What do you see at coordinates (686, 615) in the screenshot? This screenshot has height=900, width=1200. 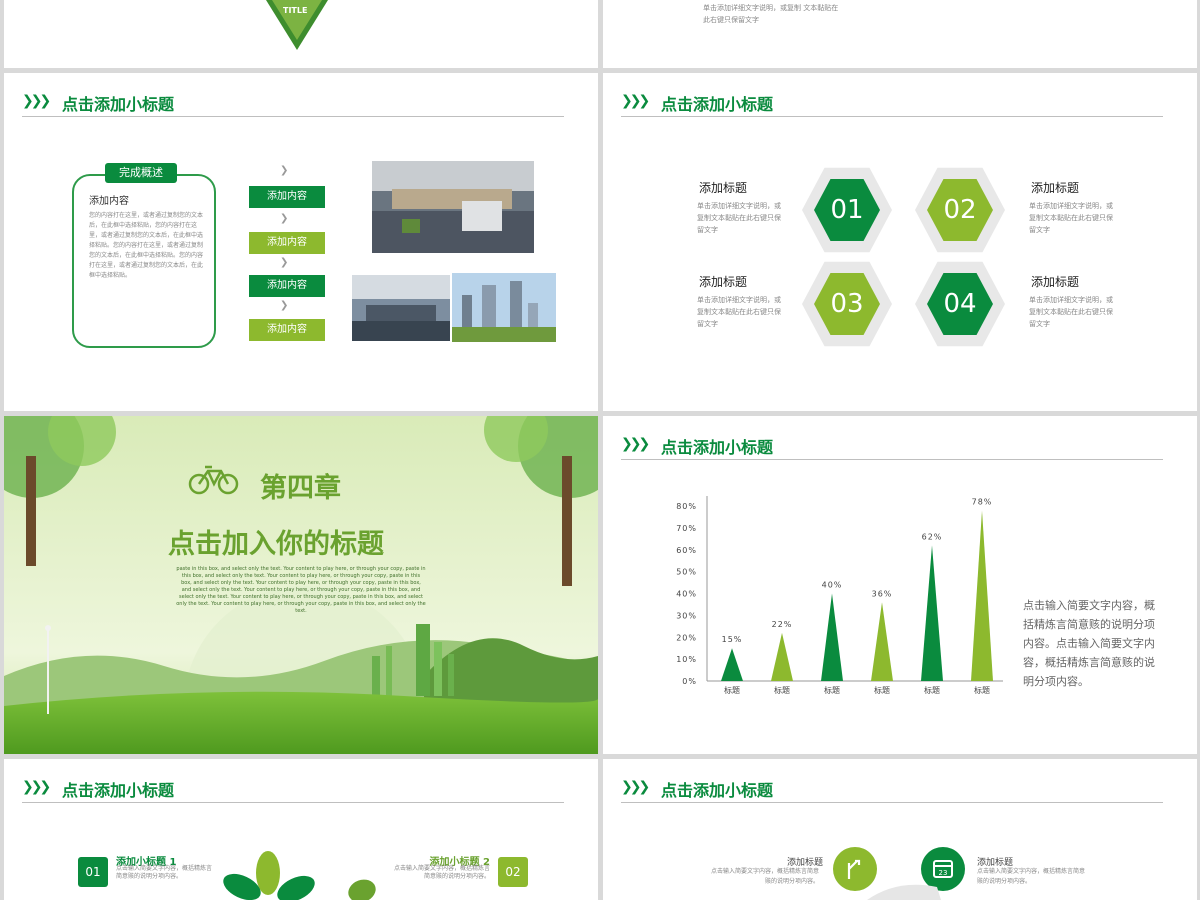 I see `y-tick-label: 30%` at bounding box center [686, 615].